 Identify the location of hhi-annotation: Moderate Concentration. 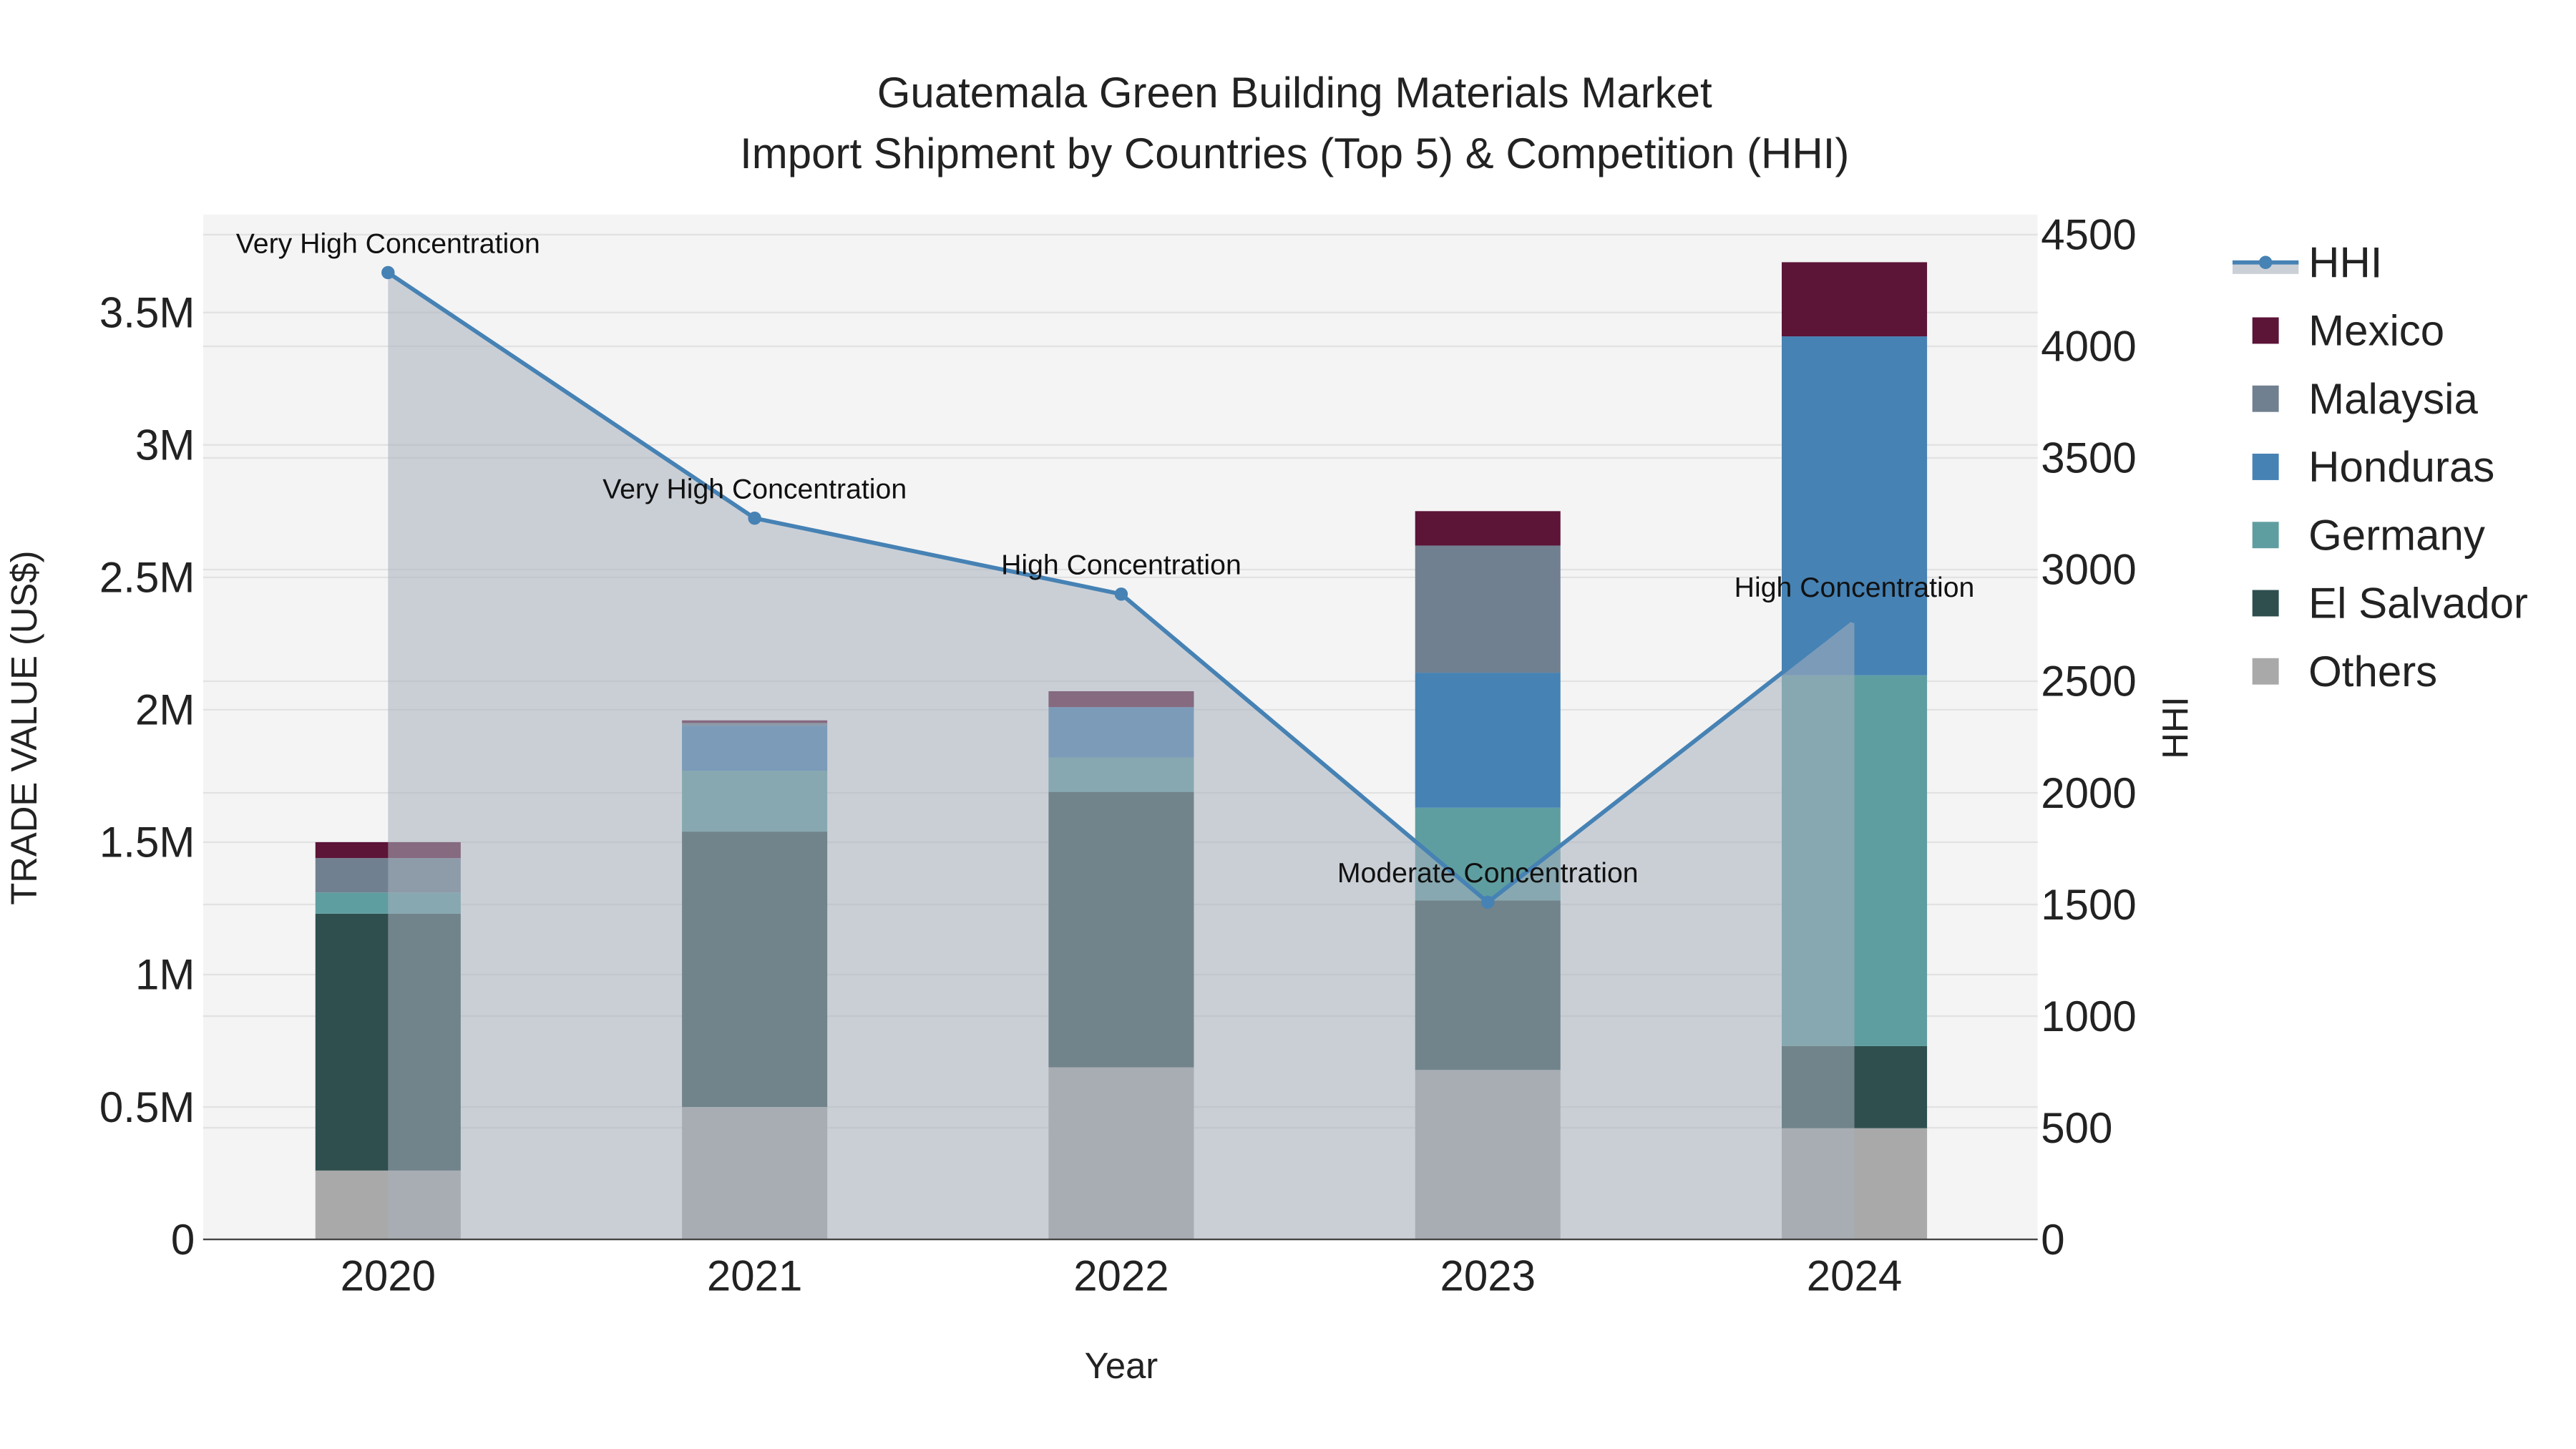
(1488, 873).